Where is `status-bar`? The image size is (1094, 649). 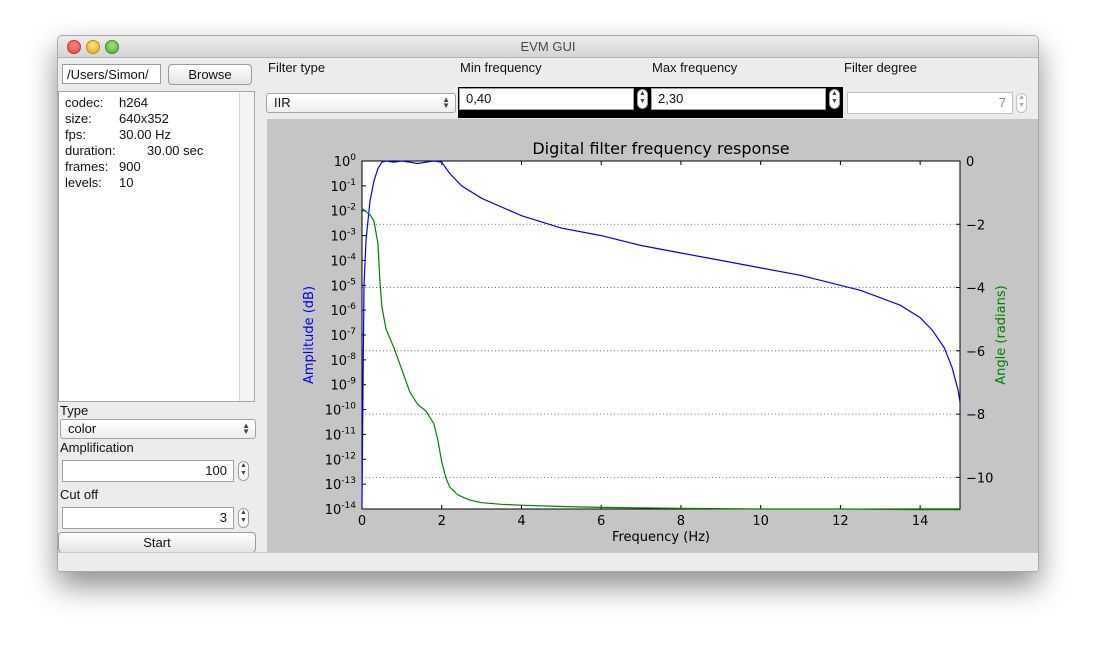 status-bar is located at coordinates (548, 561).